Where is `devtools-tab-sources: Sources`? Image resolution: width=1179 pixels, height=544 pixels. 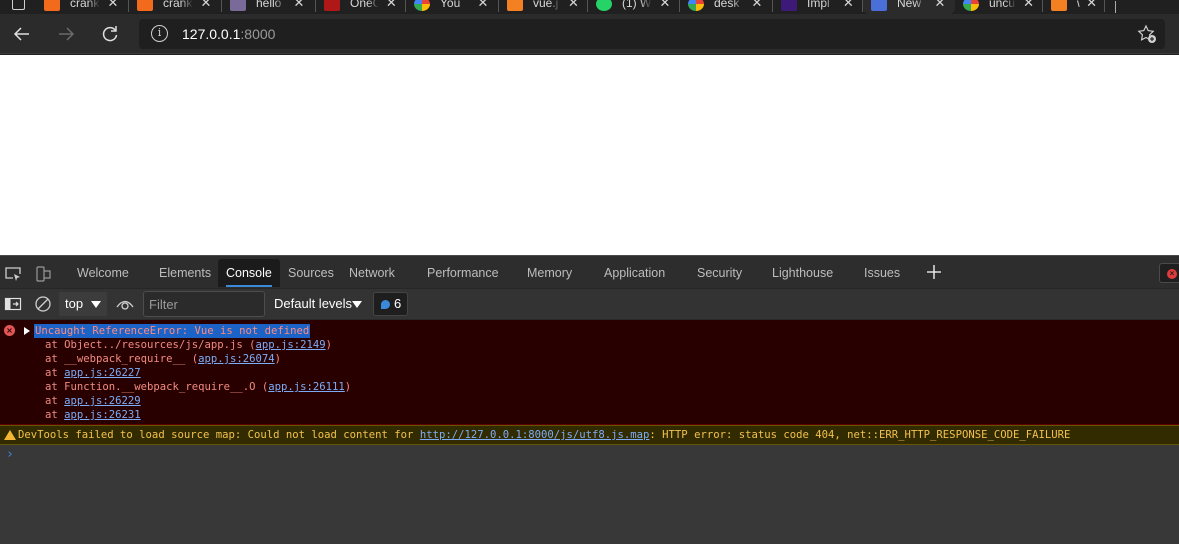
devtools-tab-sources: Sources is located at coordinates (311, 273).